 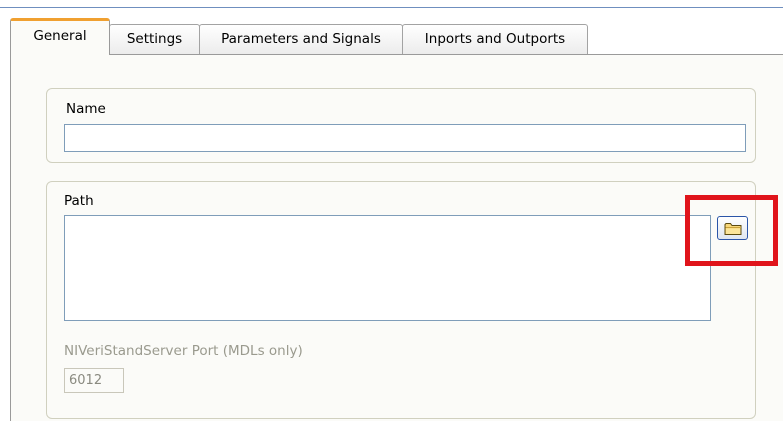 What do you see at coordinates (301, 39) in the screenshot?
I see `tab-parameters-and-signals: Parameters and Signals` at bounding box center [301, 39].